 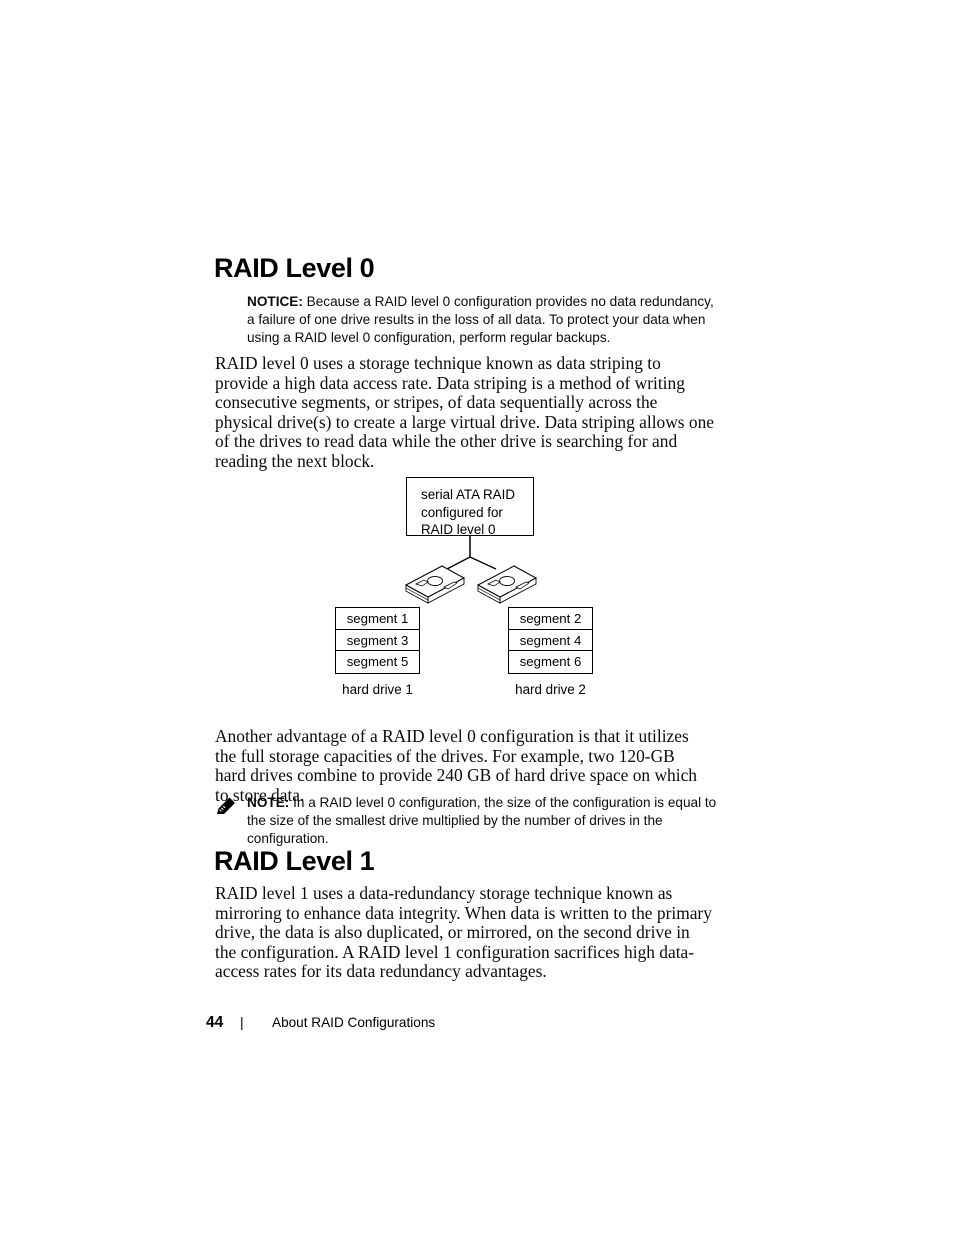 I want to click on page-footer: 44 | About RAID Configurations, so click(x=320, y=1024).